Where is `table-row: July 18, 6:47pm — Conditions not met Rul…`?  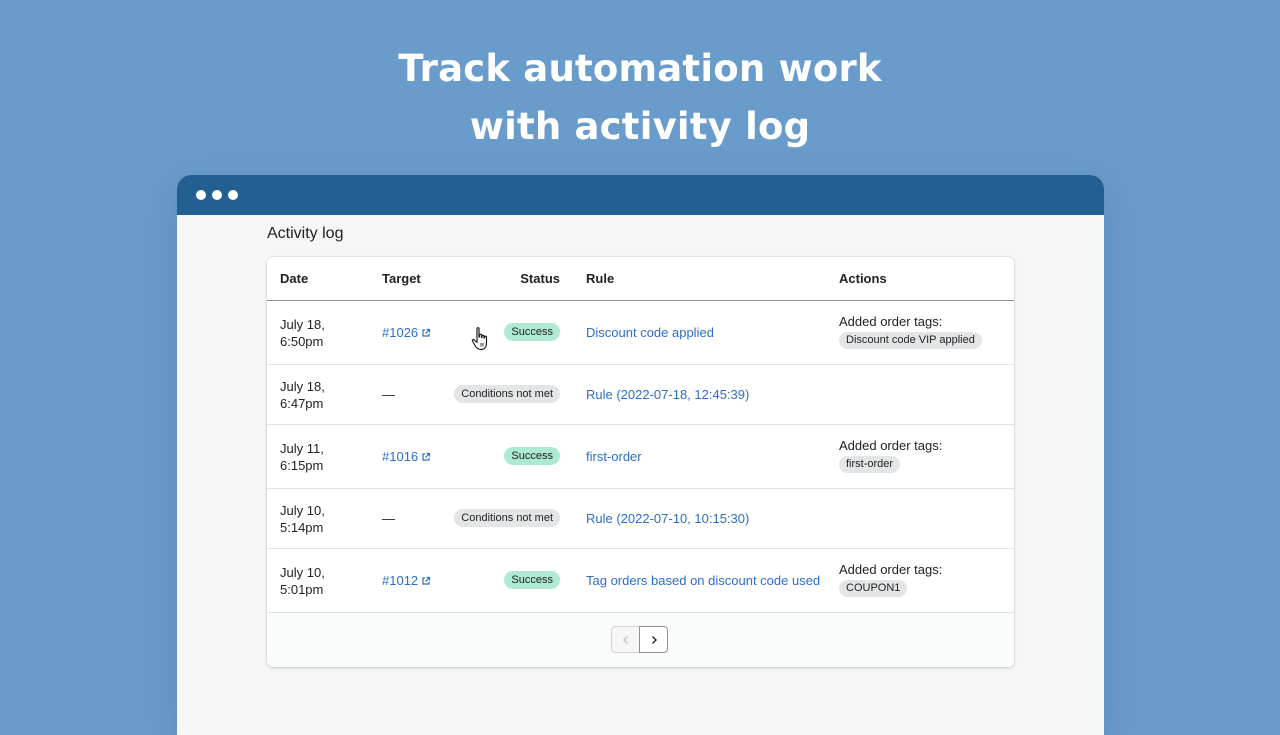
table-row: July 18, 6:47pm — Conditions not met Rul… is located at coordinates (640, 395).